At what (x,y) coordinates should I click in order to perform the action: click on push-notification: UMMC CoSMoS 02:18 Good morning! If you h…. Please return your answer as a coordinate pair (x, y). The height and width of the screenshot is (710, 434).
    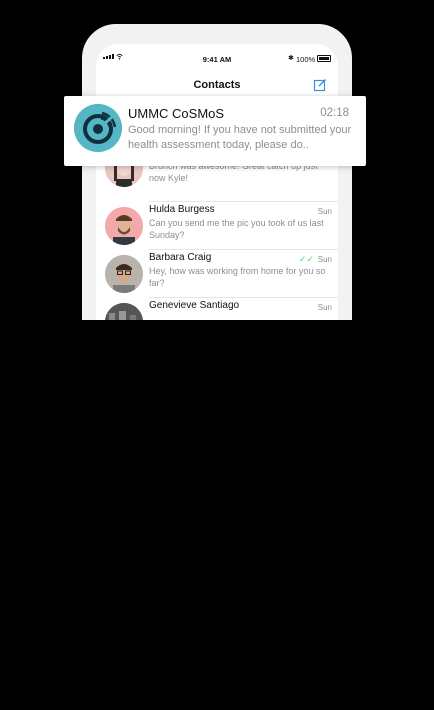
    Looking at the image, I should click on (215, 131).